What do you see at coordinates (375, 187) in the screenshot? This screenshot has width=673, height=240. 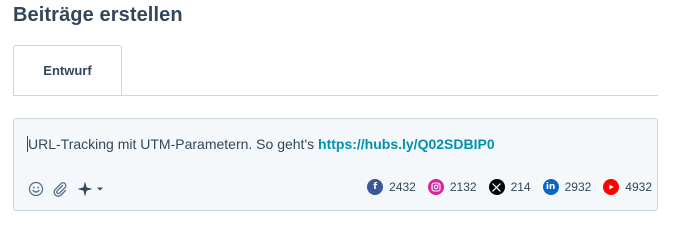 I see `facebook-icon: f` at bounding box center [375, 187].